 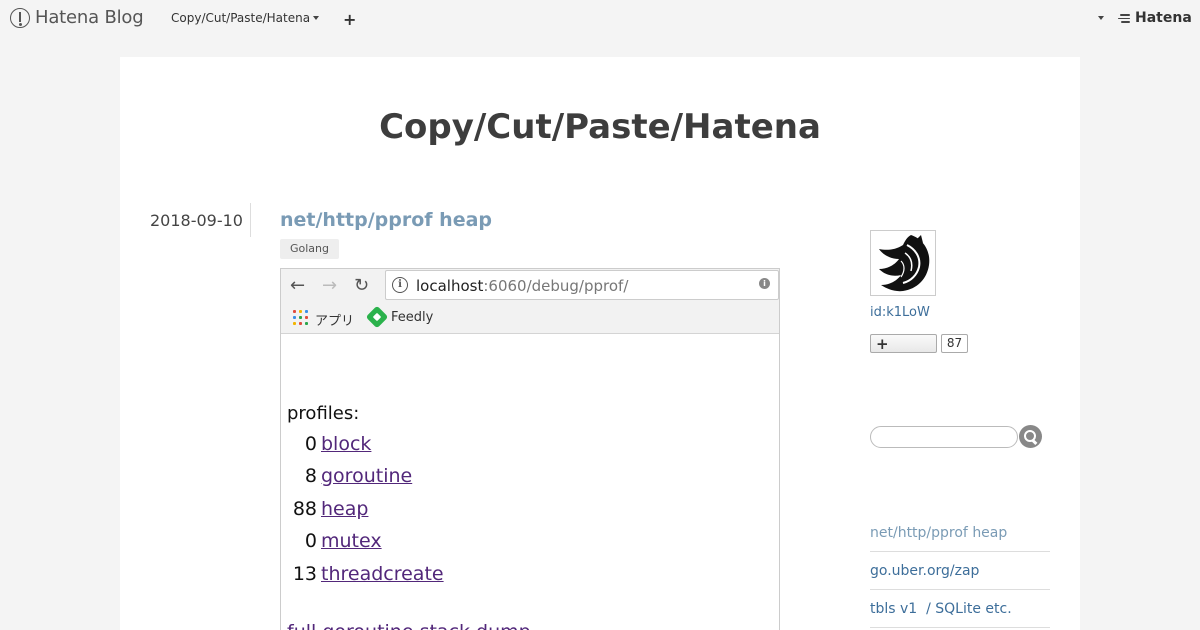 I want to click on profile-picture, so click(x=904, y=263).